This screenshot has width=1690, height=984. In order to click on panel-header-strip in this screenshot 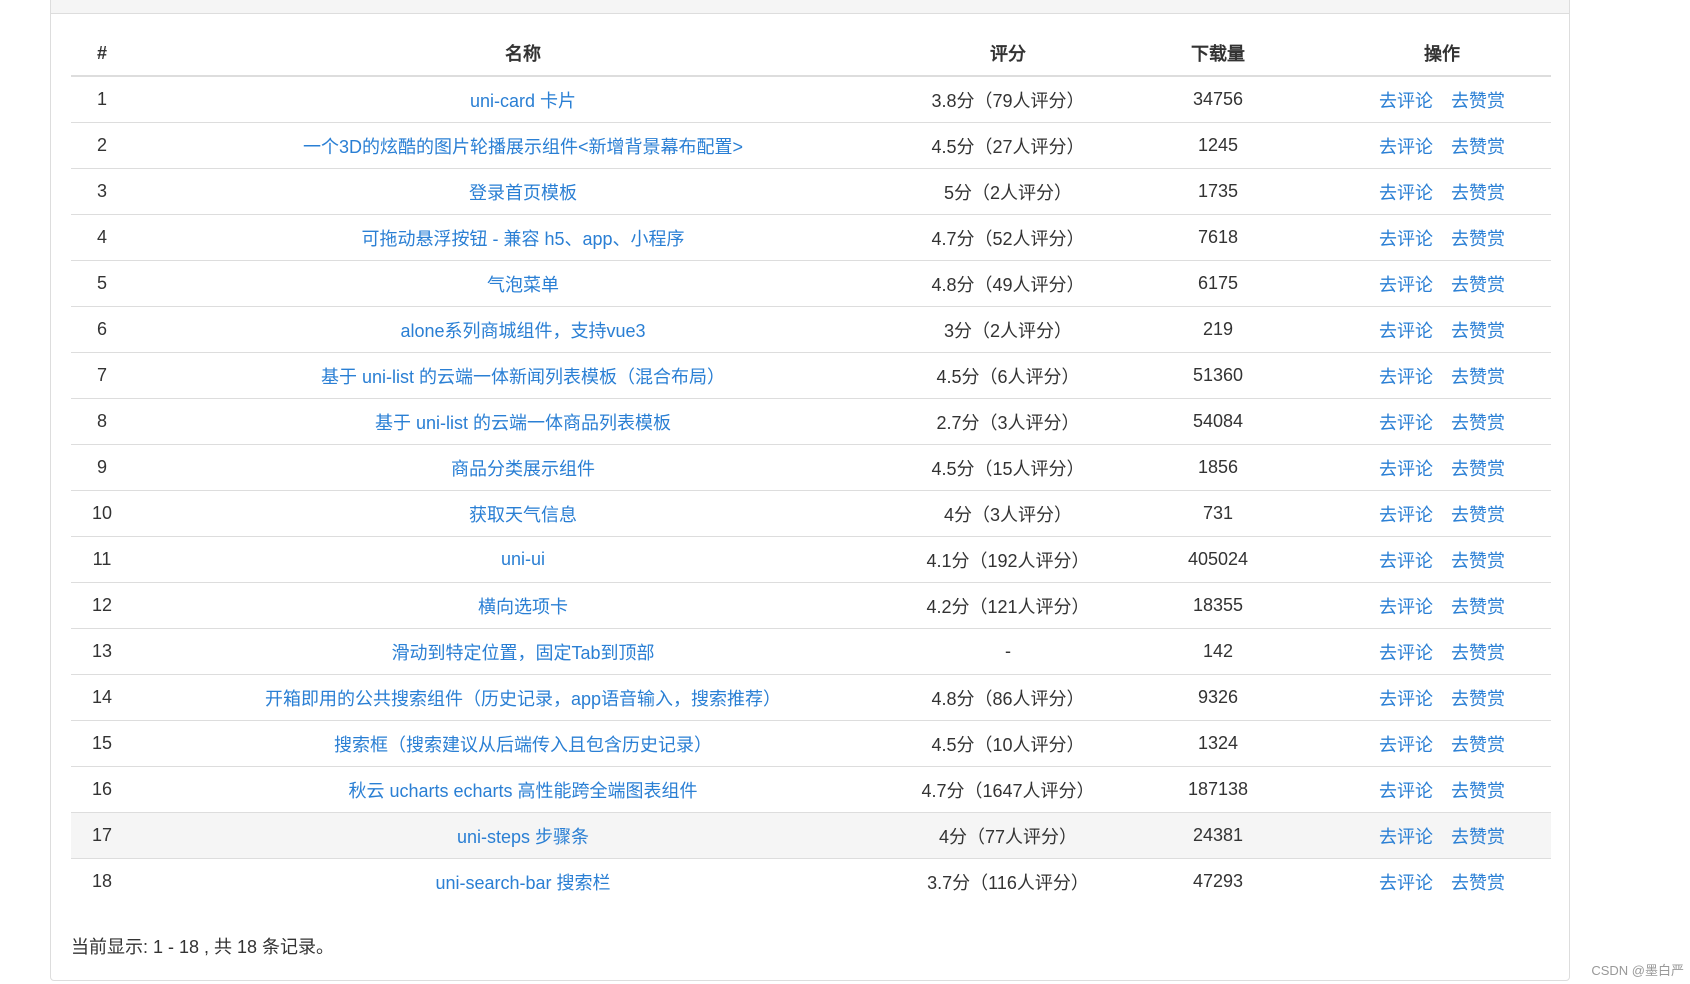, I will do `click(810, 7)`.